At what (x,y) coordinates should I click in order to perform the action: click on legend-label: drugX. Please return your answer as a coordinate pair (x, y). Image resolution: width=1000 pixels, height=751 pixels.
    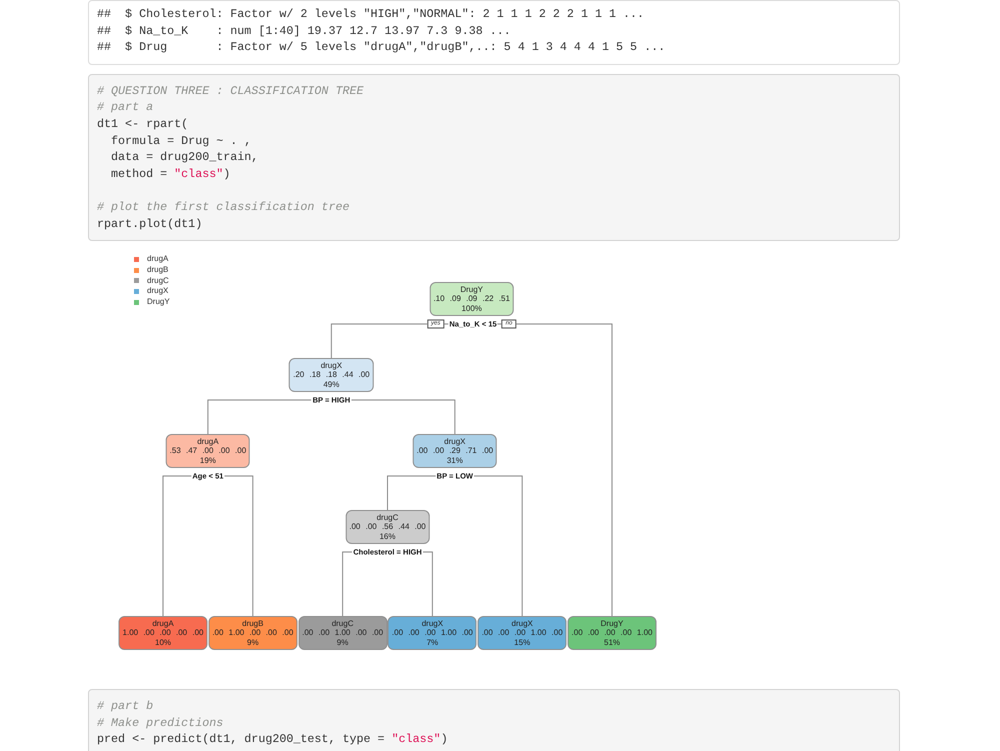
    Looking at the image, I should click on (157, 291).